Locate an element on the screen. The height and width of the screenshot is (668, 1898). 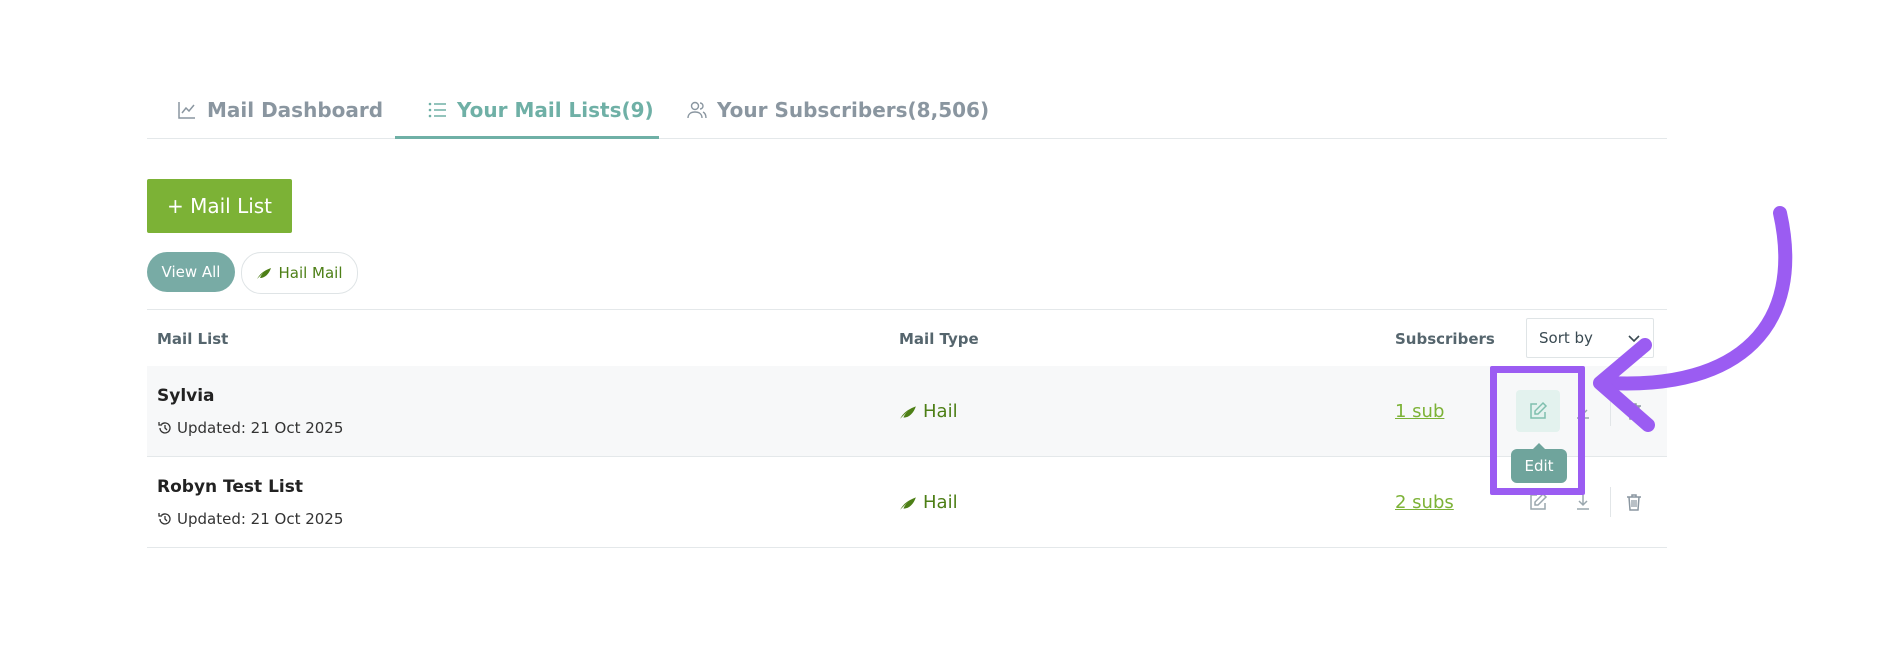
tab-subscribers: Your Subscribers(8,506) is located at coordinates (838, 110).